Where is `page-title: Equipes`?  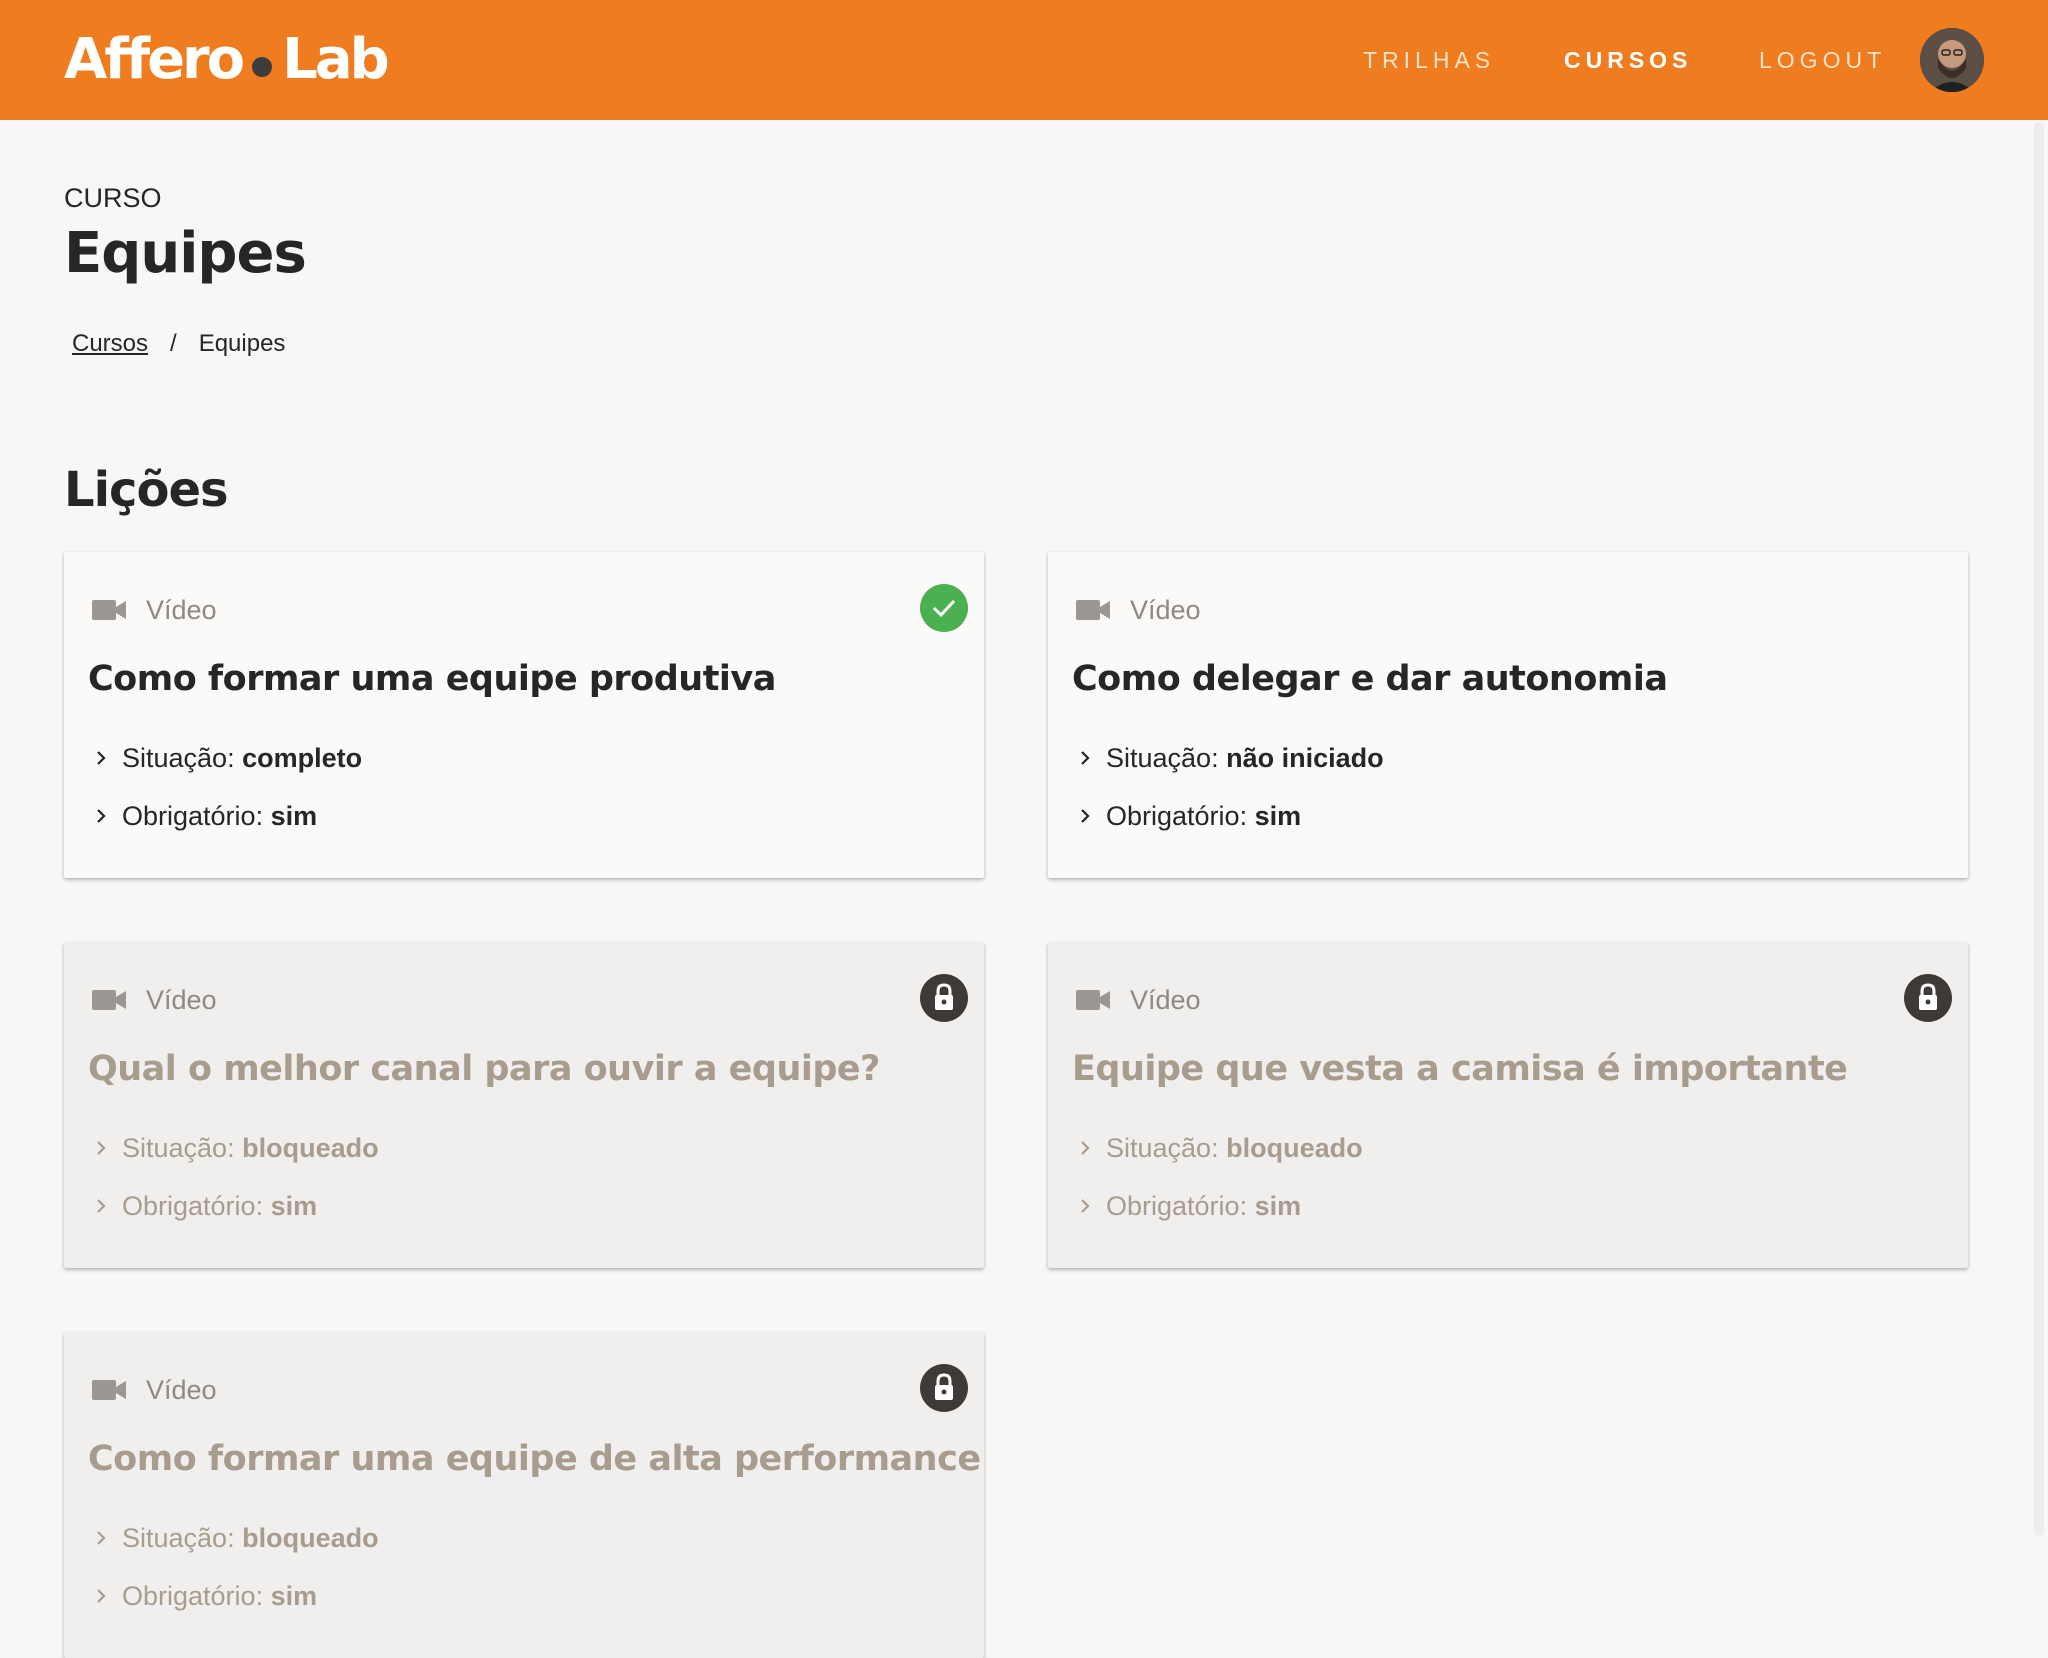 page-title: Equipes is located at coordinates (185, 253).